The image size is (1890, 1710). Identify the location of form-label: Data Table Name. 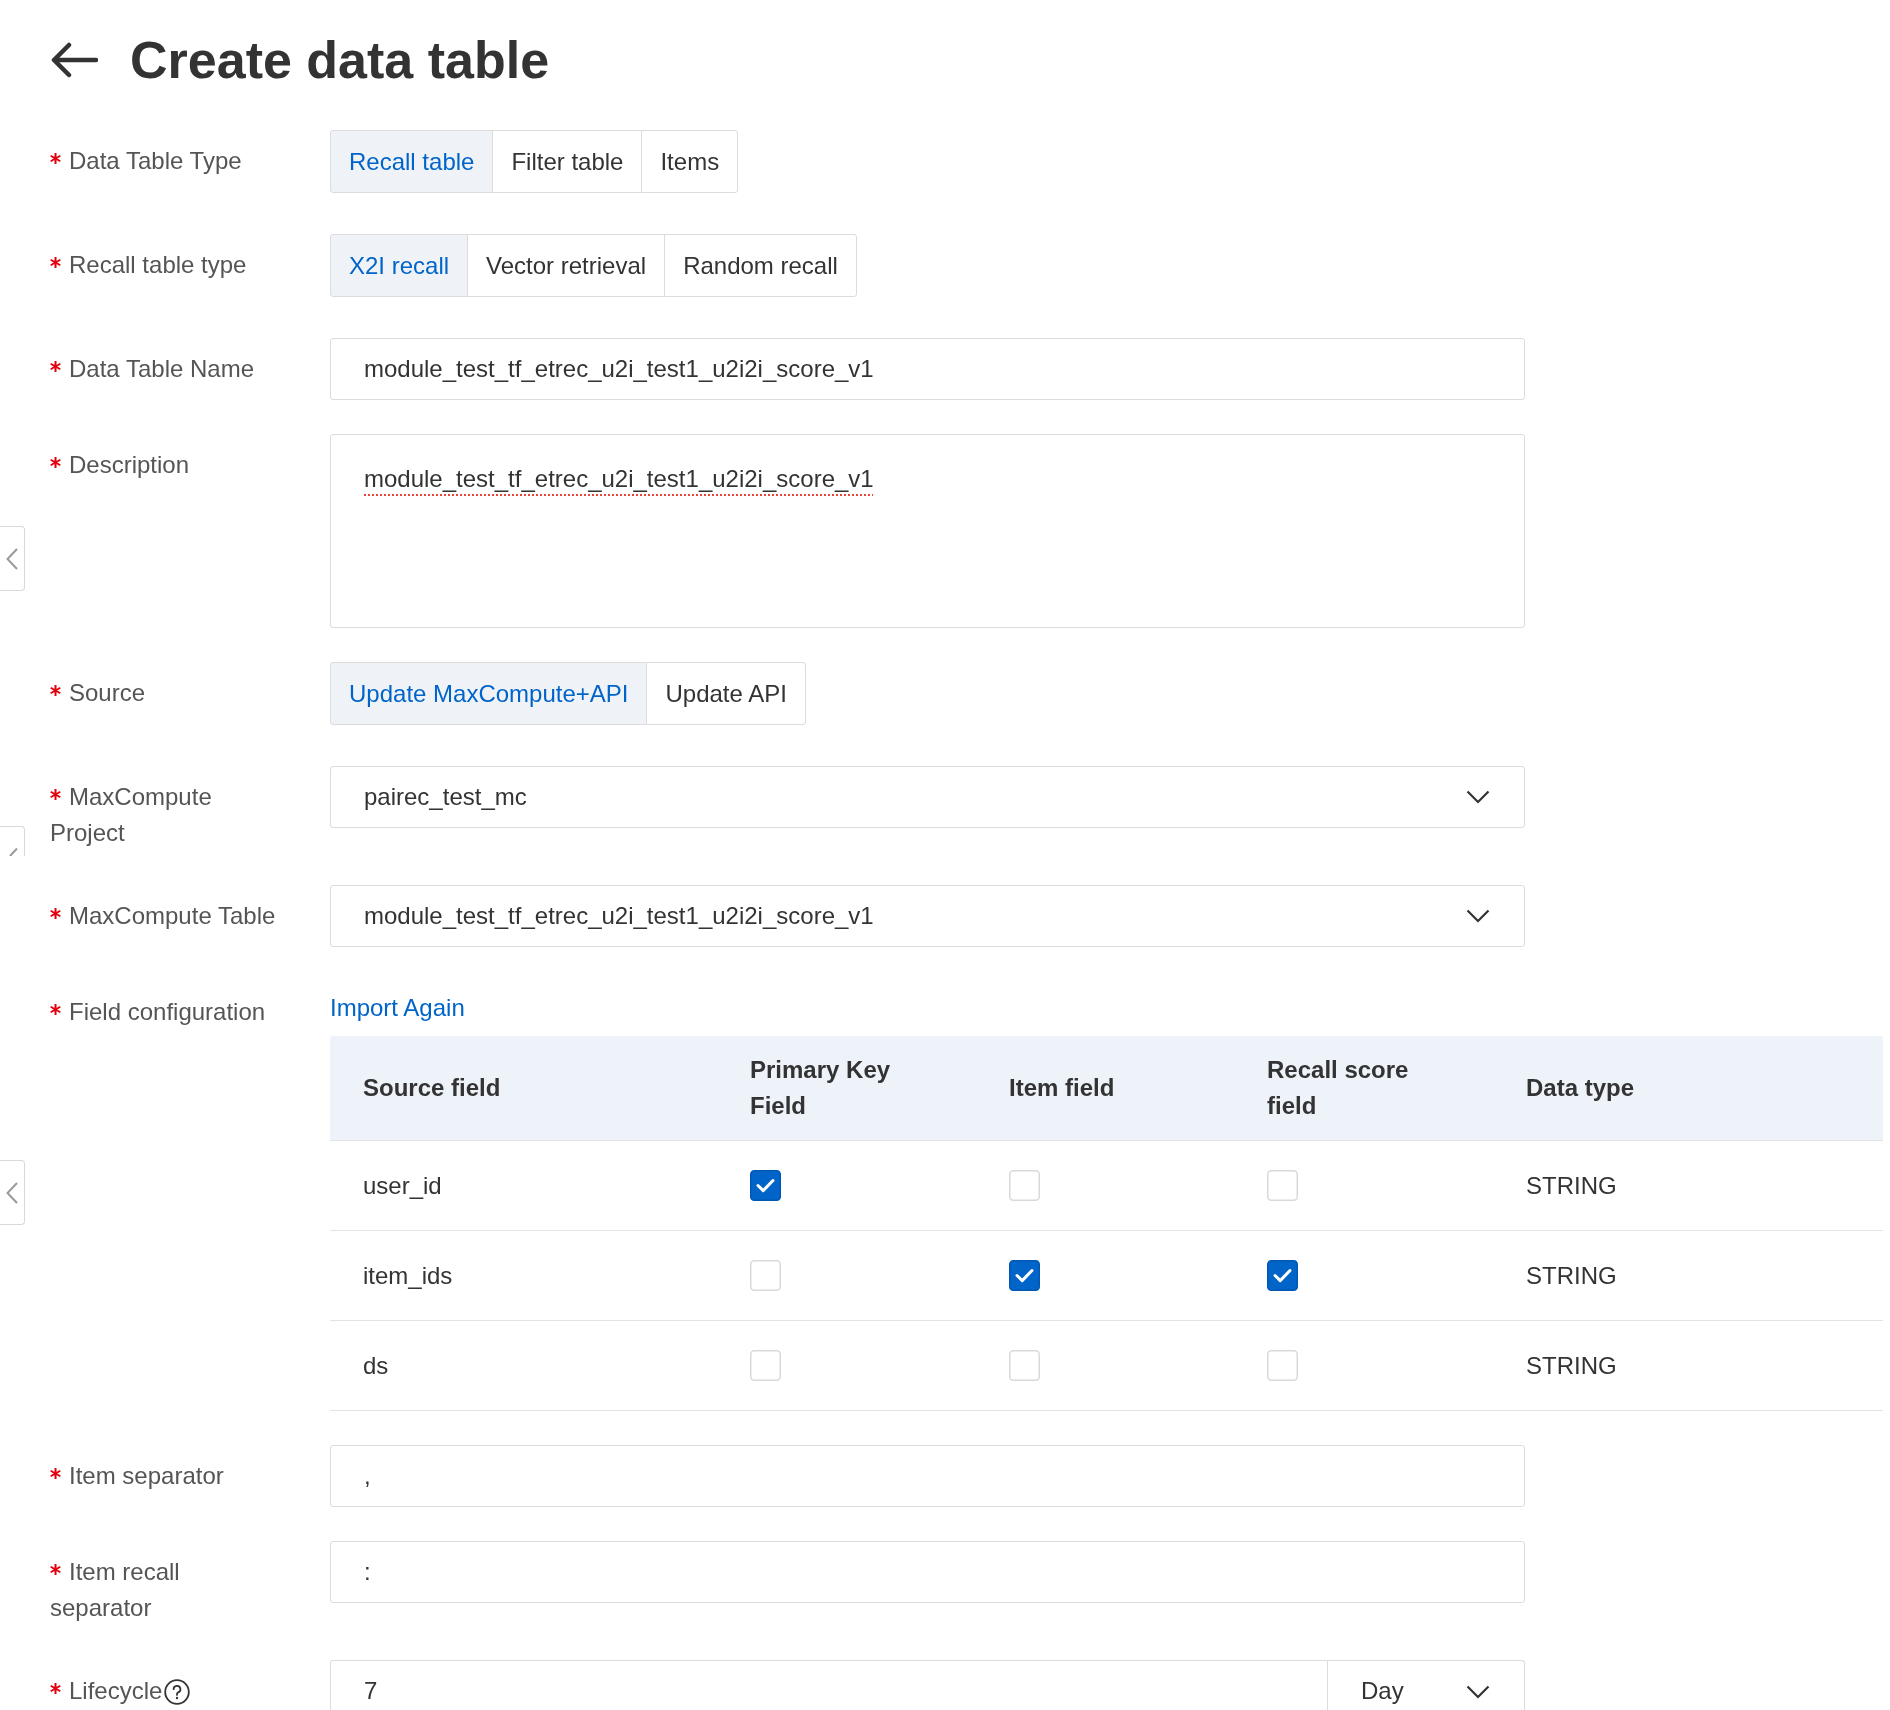
(161, 368).